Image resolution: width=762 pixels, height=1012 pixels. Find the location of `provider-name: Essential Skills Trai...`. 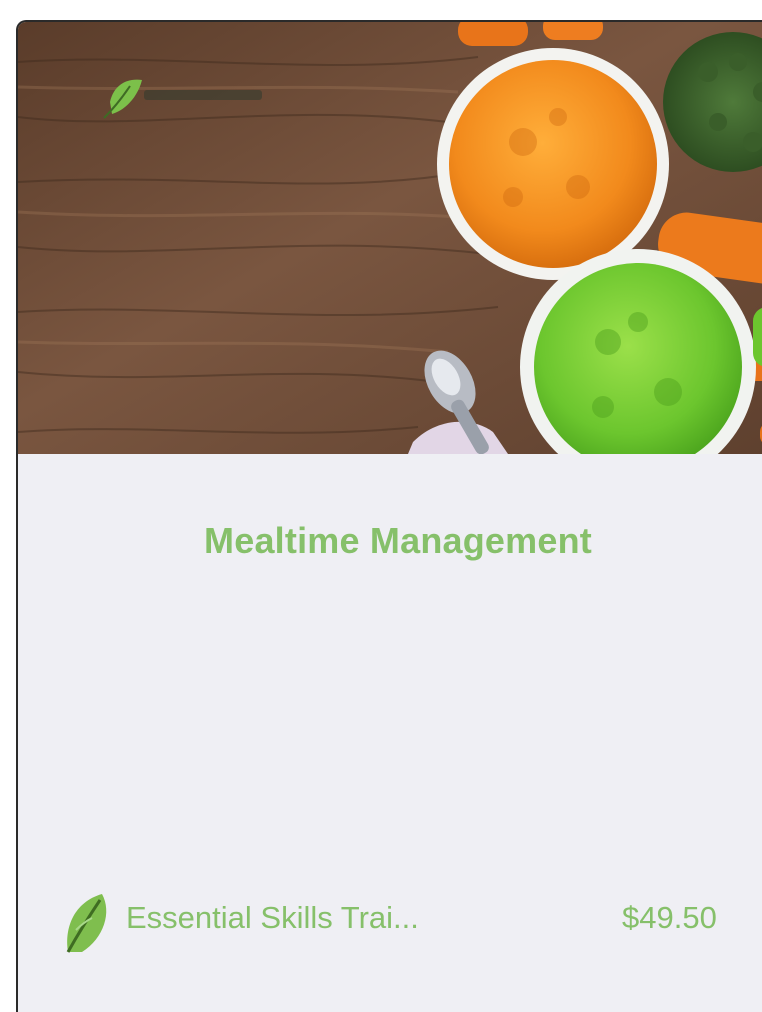

provider-name: Essential Skills Trai... is located at coordinates (272, 918).